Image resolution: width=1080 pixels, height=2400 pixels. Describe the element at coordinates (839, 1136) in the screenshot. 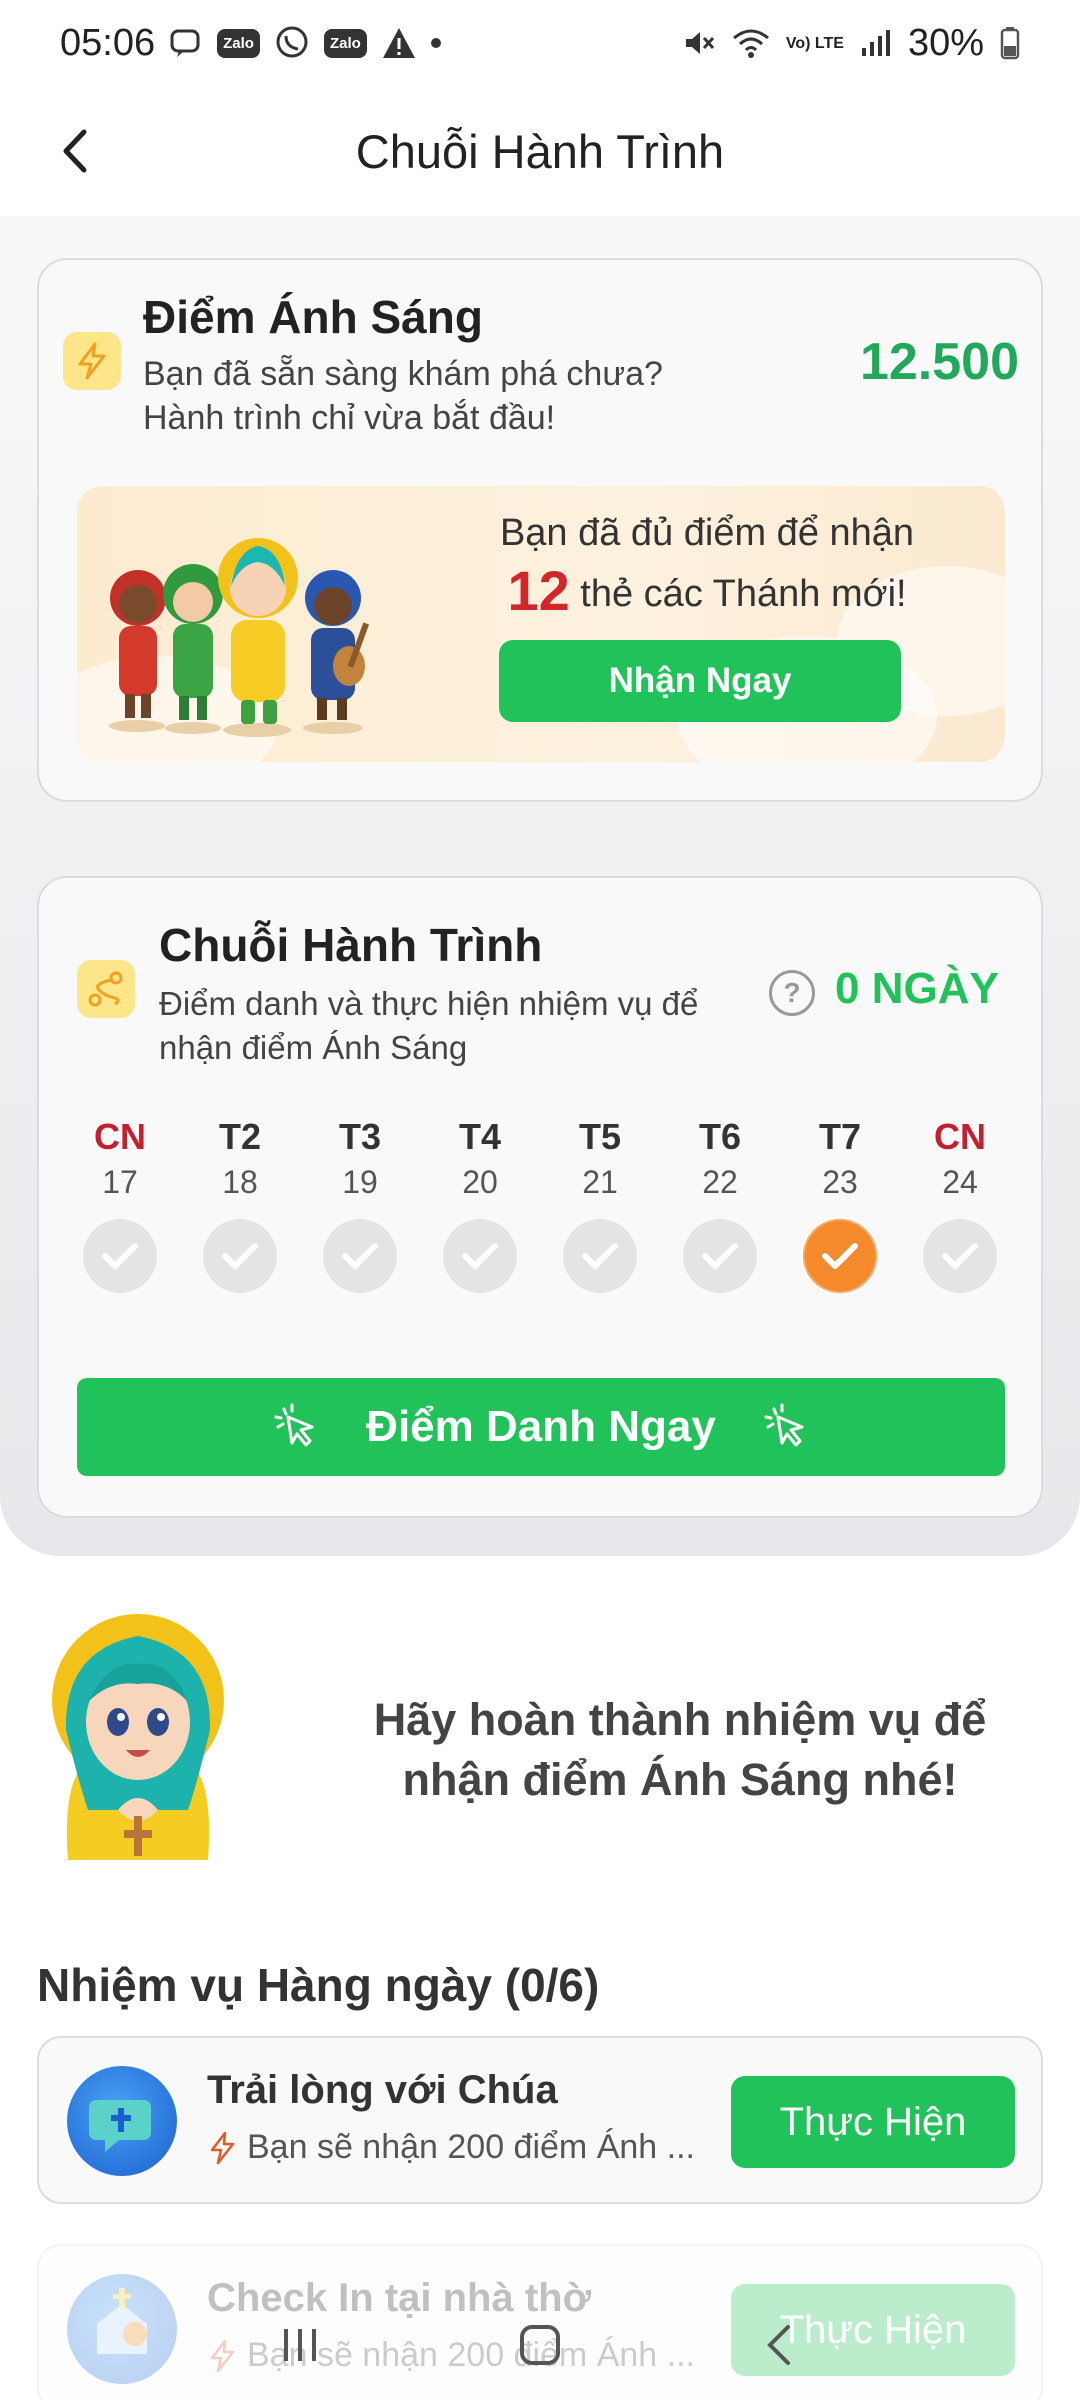

I see `day-name: T7` at that location.